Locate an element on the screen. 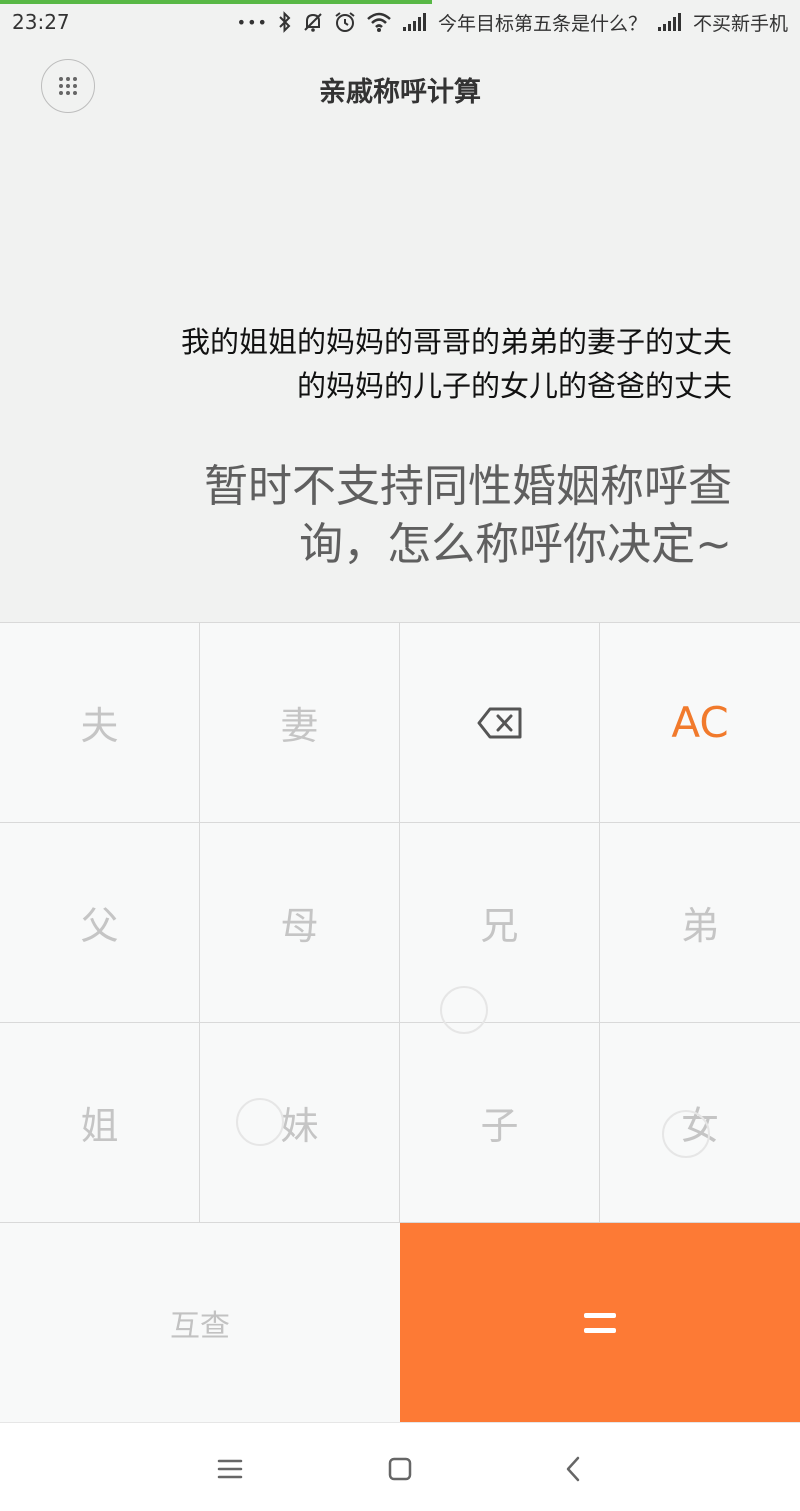 This screenshot has width=800, height=1511. result-display: 暂时不支持同性婚姻称呼查 询，怎么称呼你决定~ is located at coordinates (412, 516).